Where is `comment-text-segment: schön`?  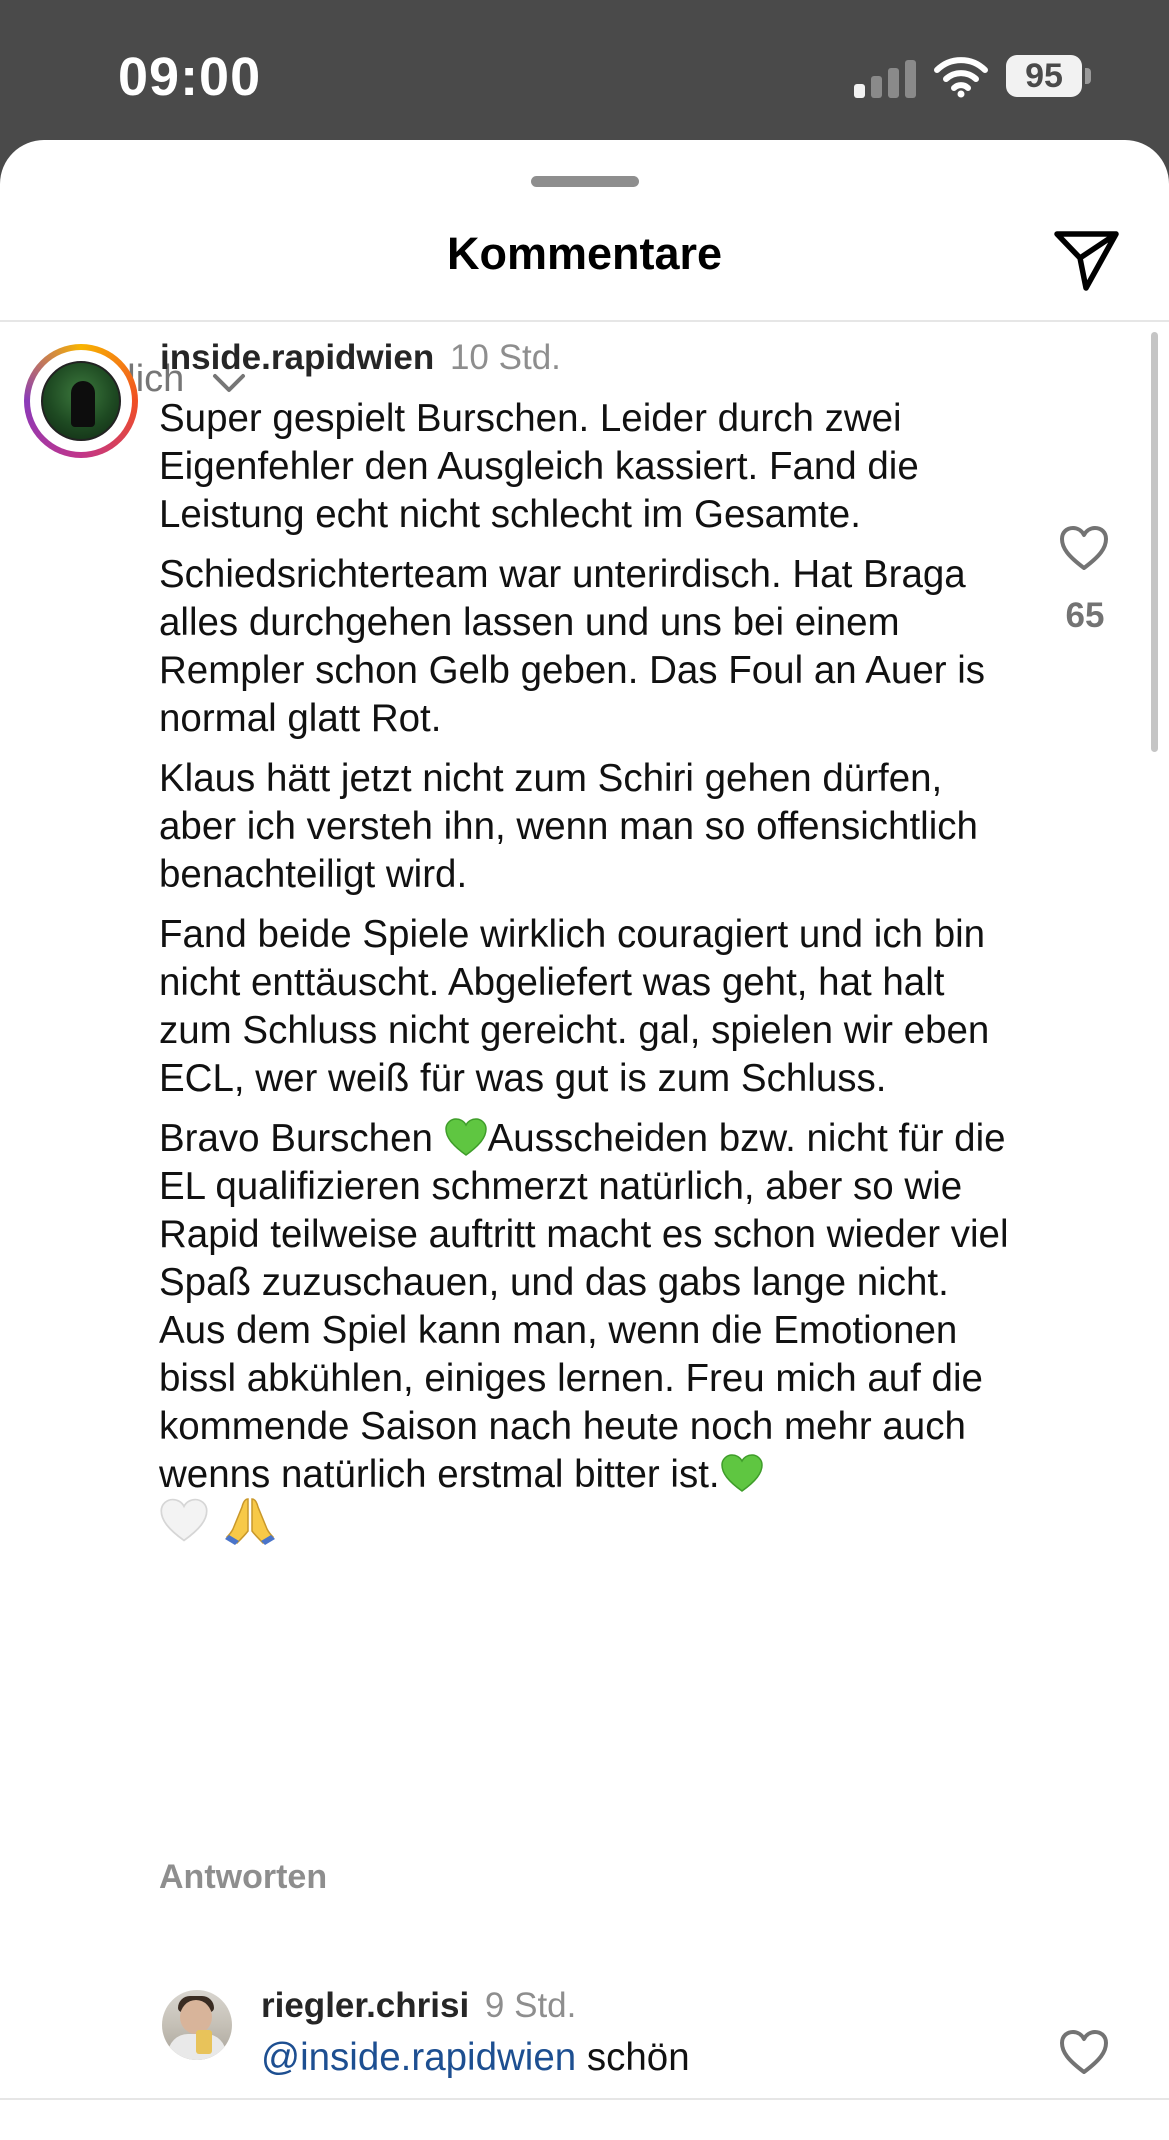
comment-text-segment: schön is located at coordinates (638, 2057).